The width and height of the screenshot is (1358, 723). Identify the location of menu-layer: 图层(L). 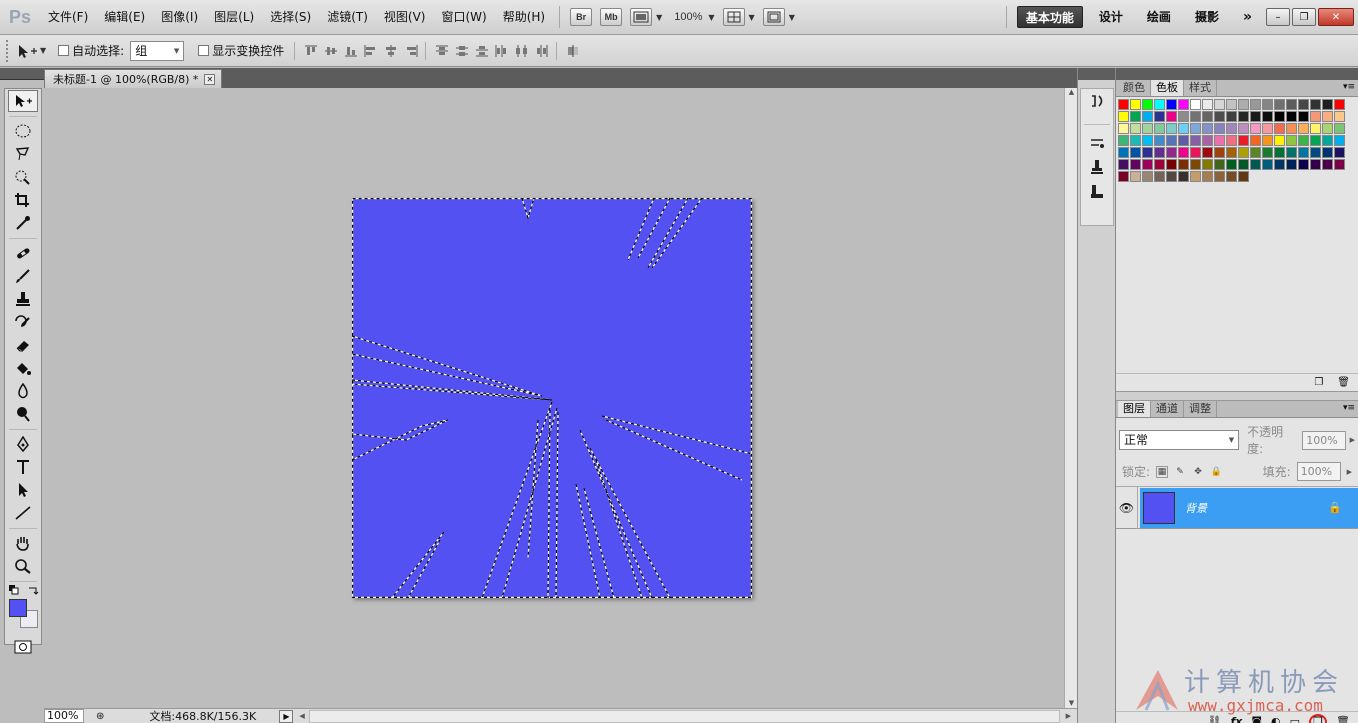
(234, 17).